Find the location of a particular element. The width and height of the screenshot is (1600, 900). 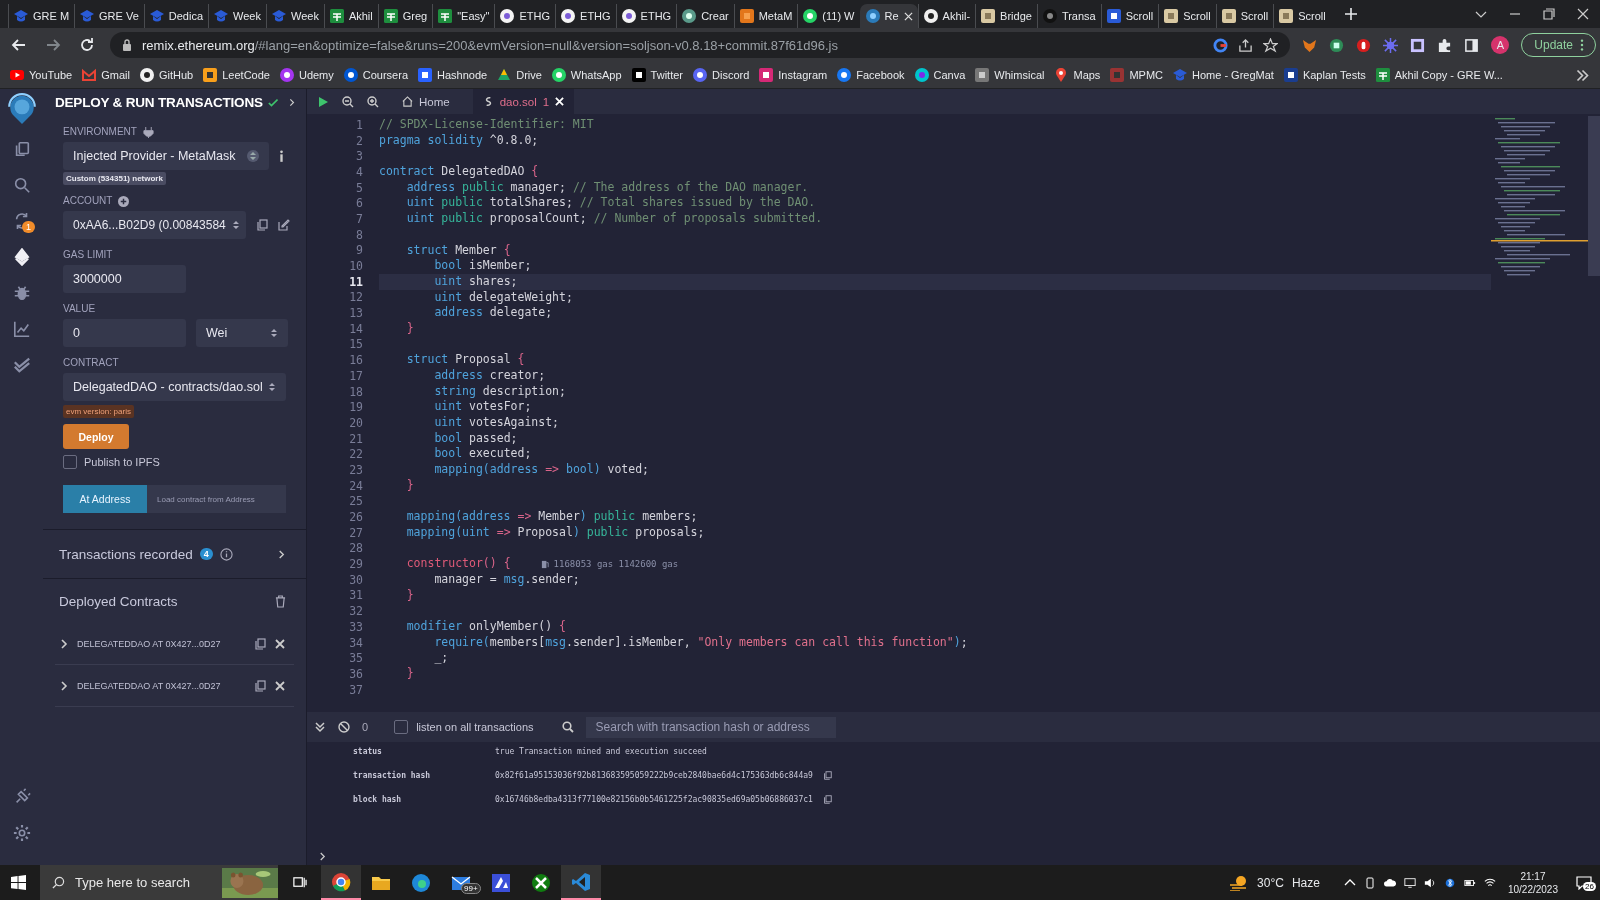

speech-bubble-icon is located at coordinates (1584, 882).